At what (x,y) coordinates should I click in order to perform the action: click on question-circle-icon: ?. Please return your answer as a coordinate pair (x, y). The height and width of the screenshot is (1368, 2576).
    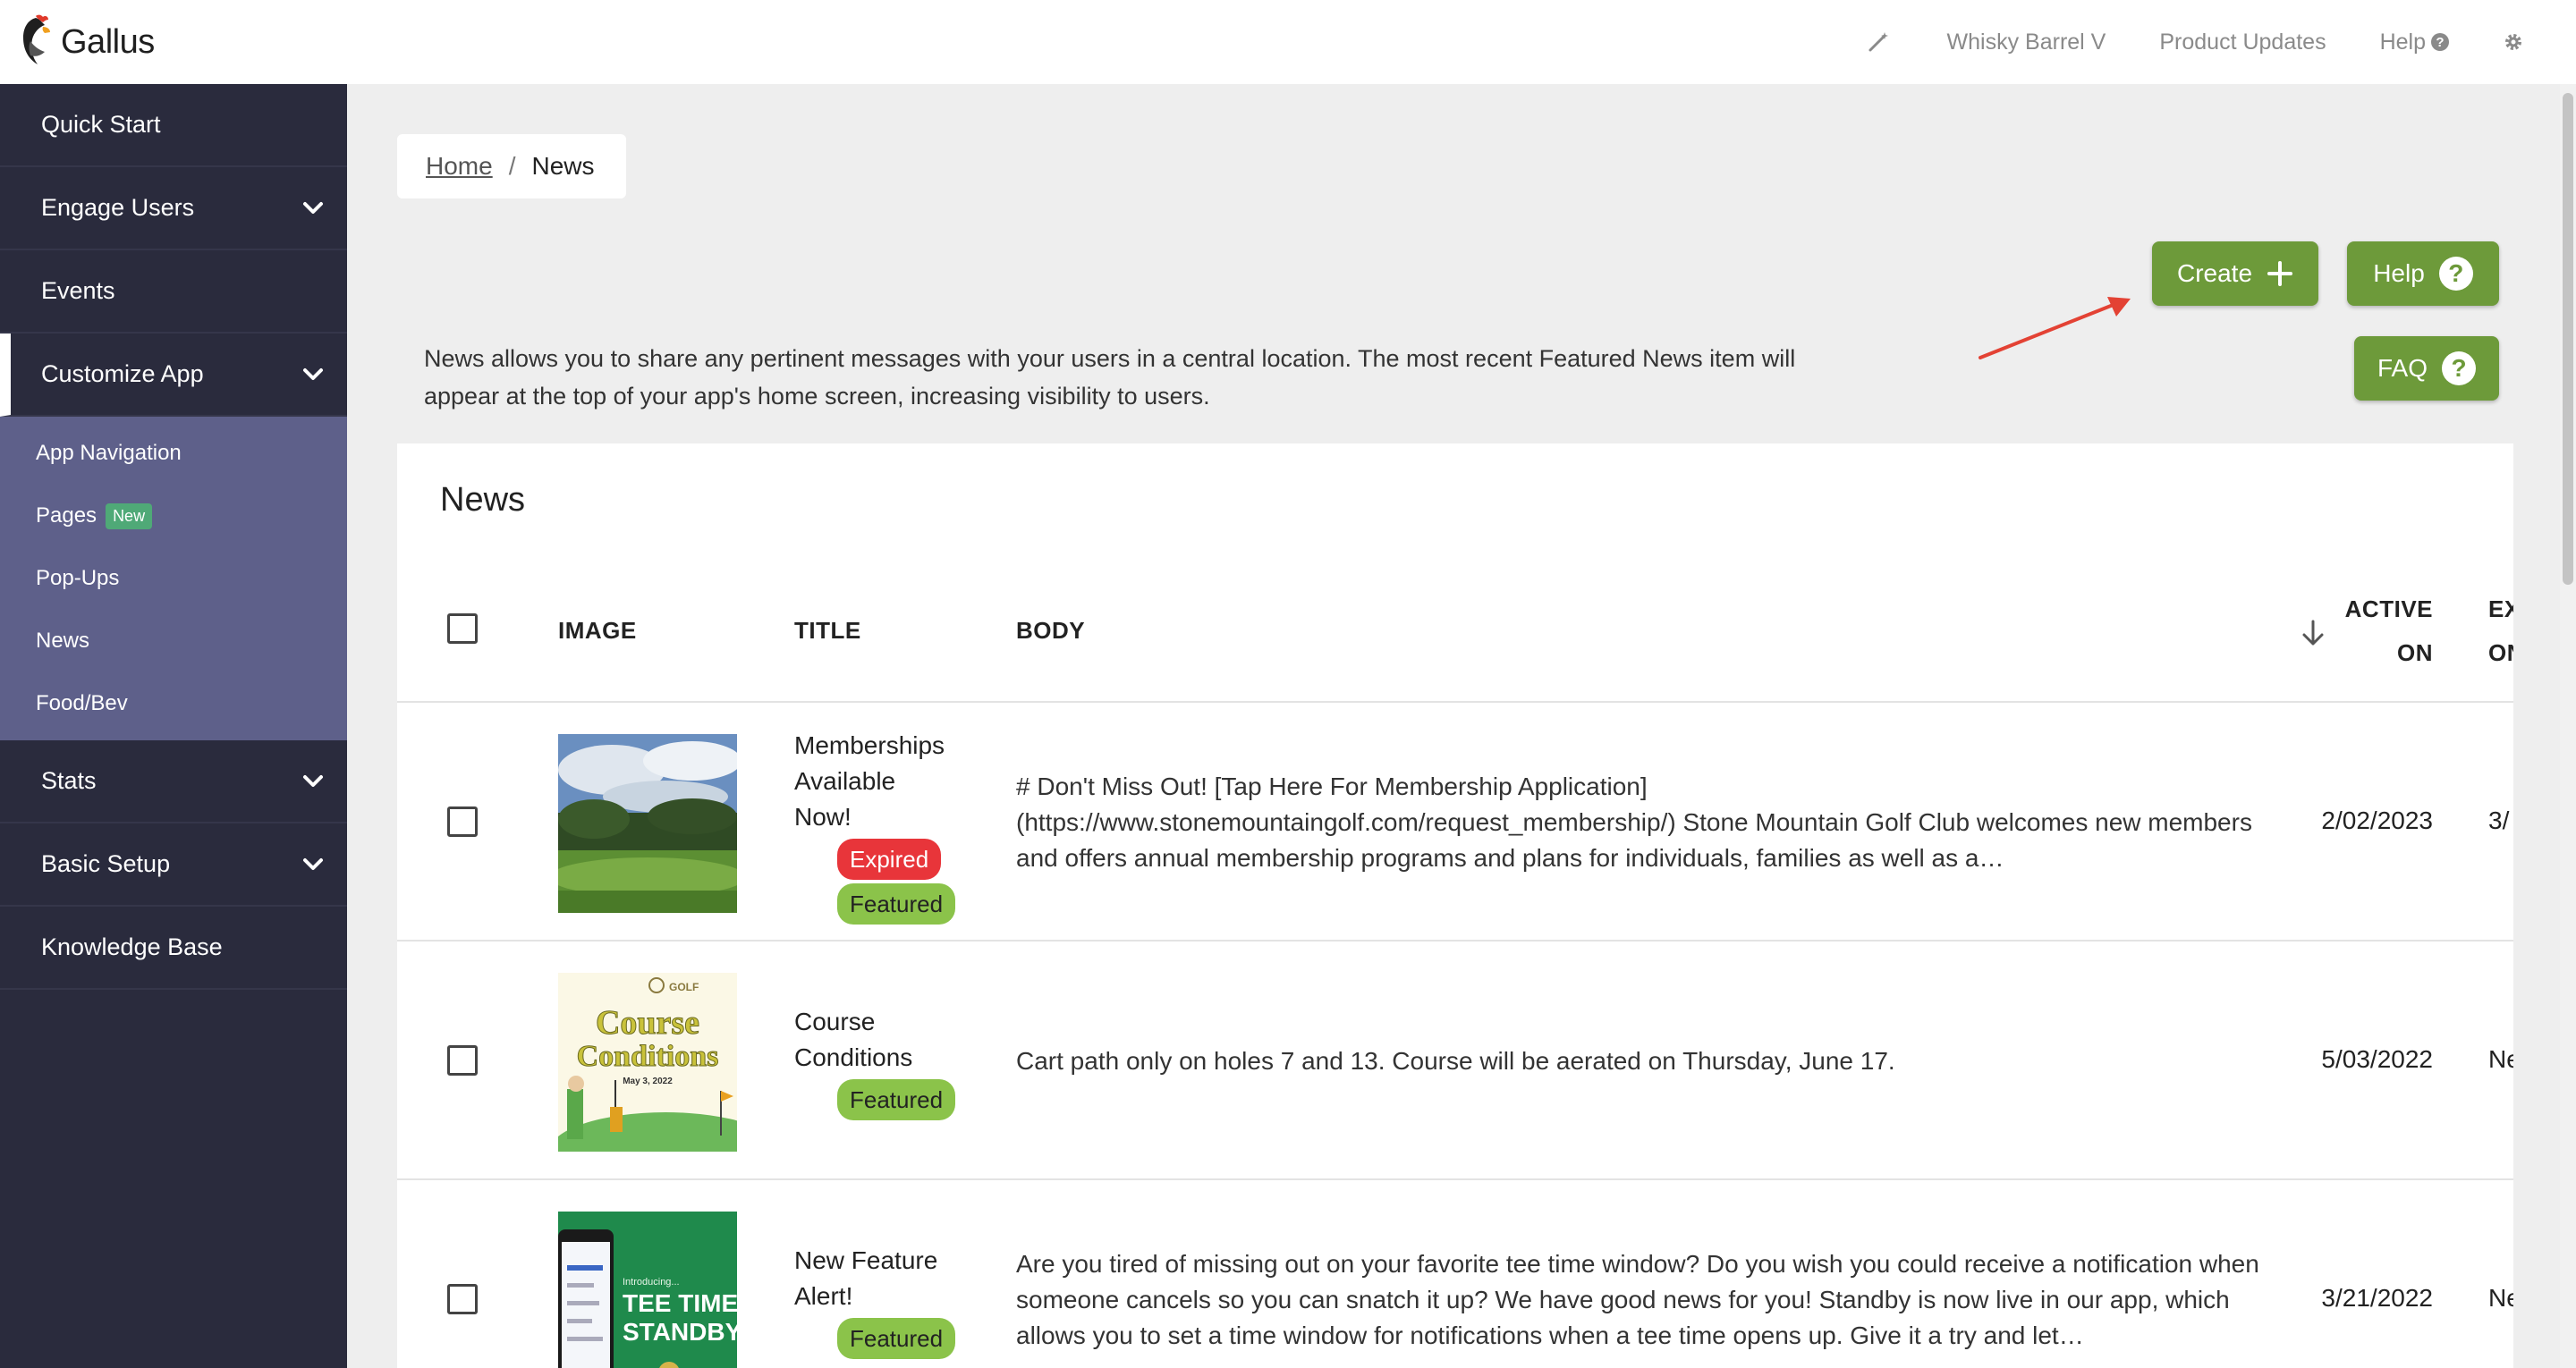
    Looking at the image, I should click on (2455, 274).